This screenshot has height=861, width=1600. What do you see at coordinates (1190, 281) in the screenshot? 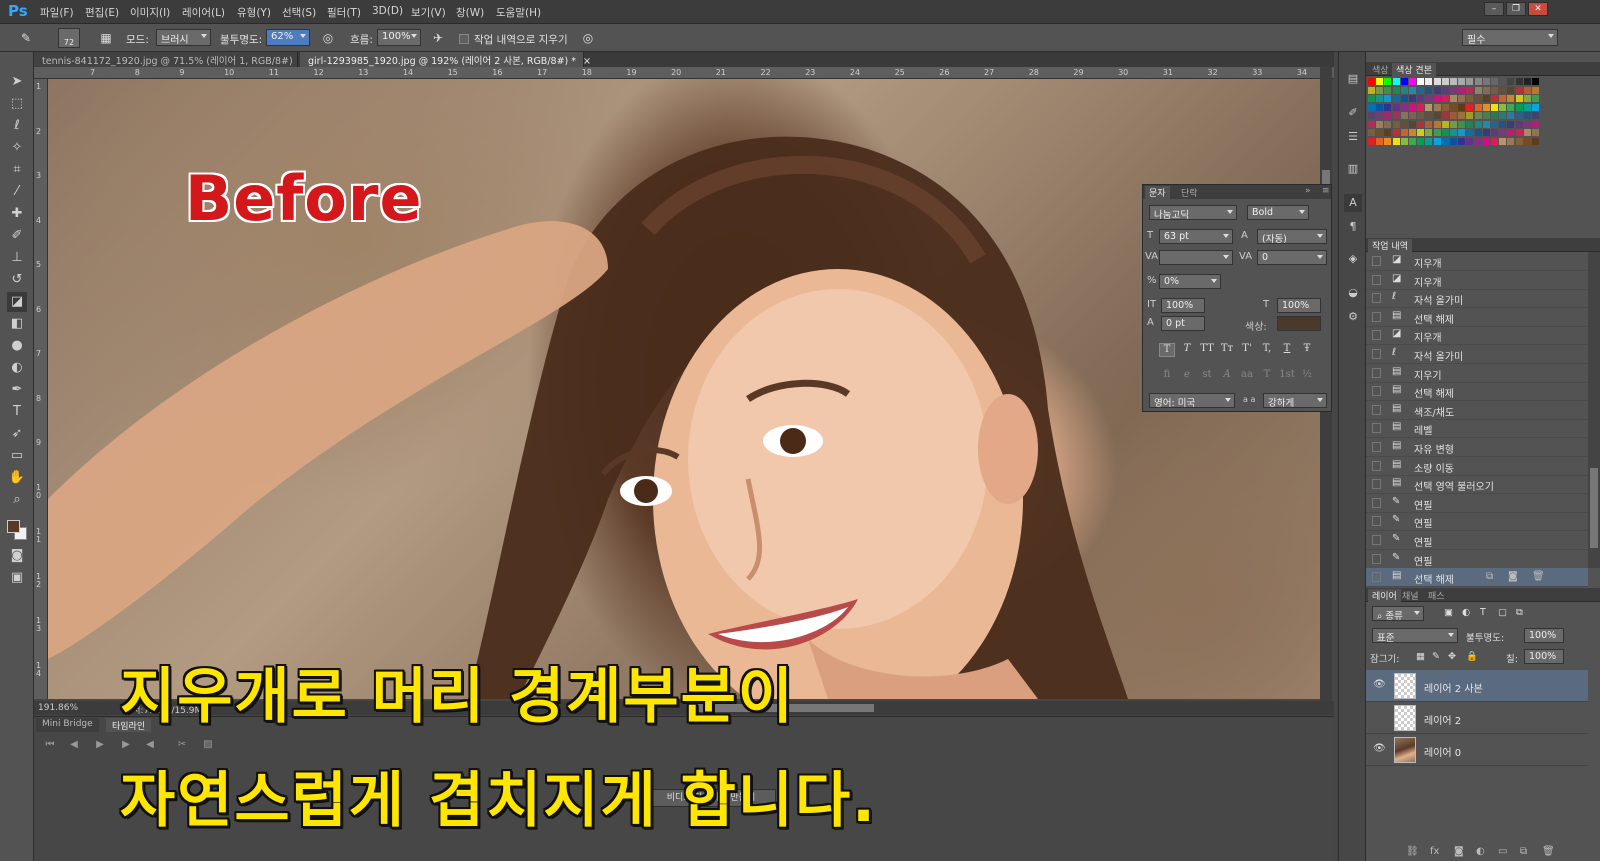
I see `tsume-input: 0%` at bounding box center [1190, 281].